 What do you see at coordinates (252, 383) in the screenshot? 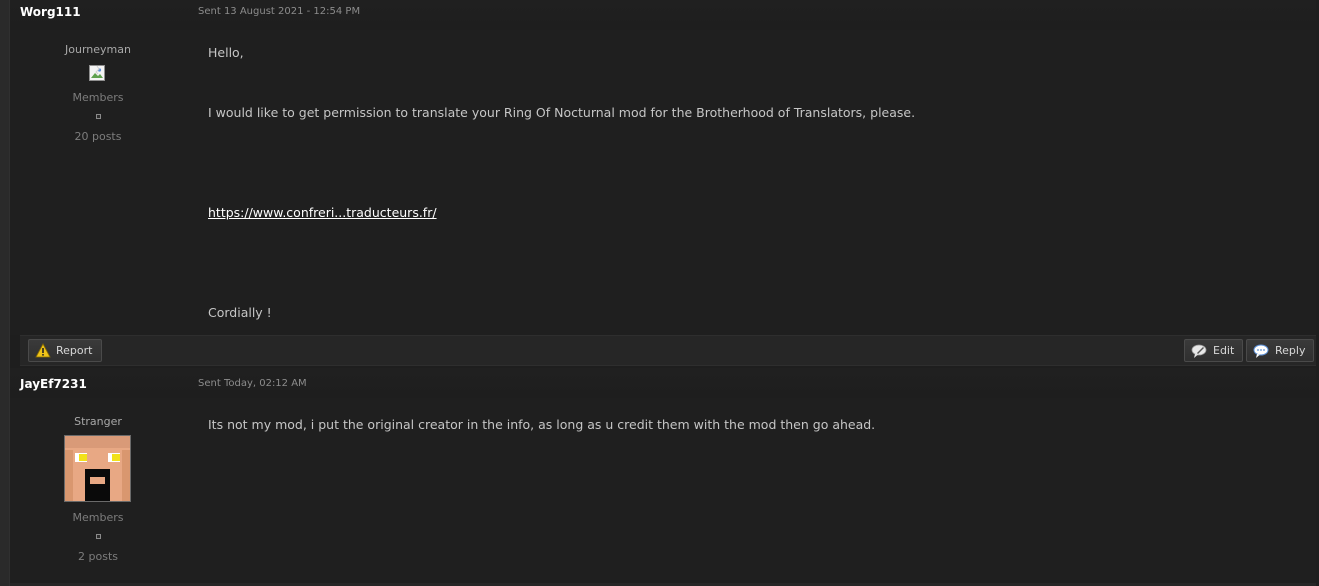
I see `sent-timestamp: Sent Today, 02:12 AM` at bounding box center [252, 383].